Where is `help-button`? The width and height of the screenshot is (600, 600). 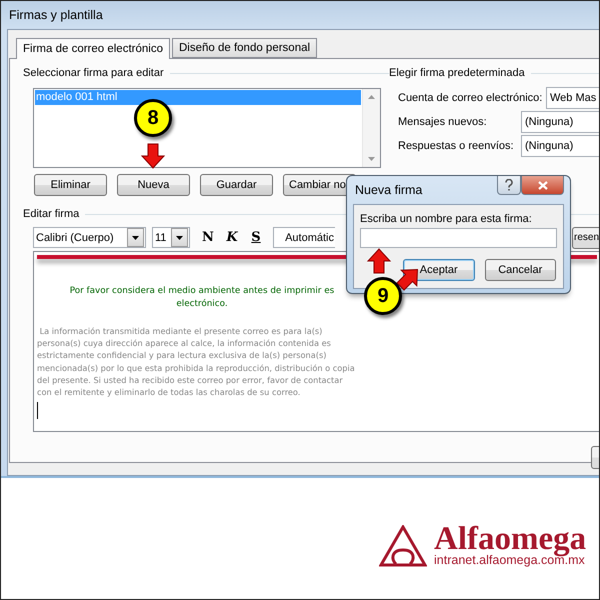
help-button is located at coordinates (509, 185).